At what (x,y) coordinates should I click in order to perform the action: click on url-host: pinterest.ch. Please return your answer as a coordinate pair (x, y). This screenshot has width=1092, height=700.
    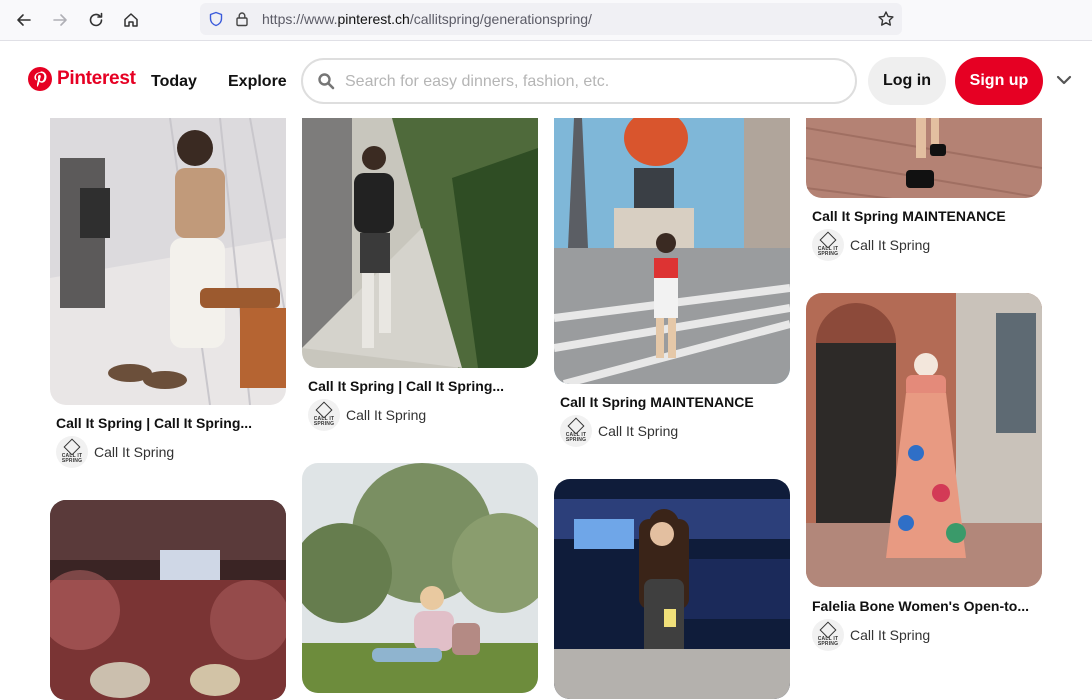
    Looking at the image, I should click on (373, 19).